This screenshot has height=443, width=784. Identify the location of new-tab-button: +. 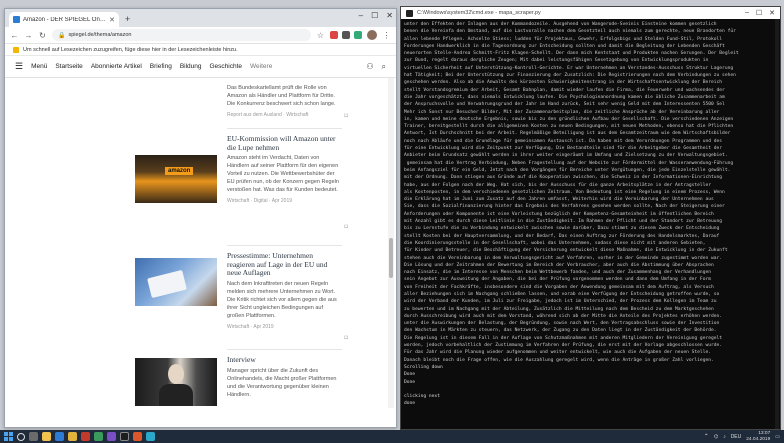
(127, 19).